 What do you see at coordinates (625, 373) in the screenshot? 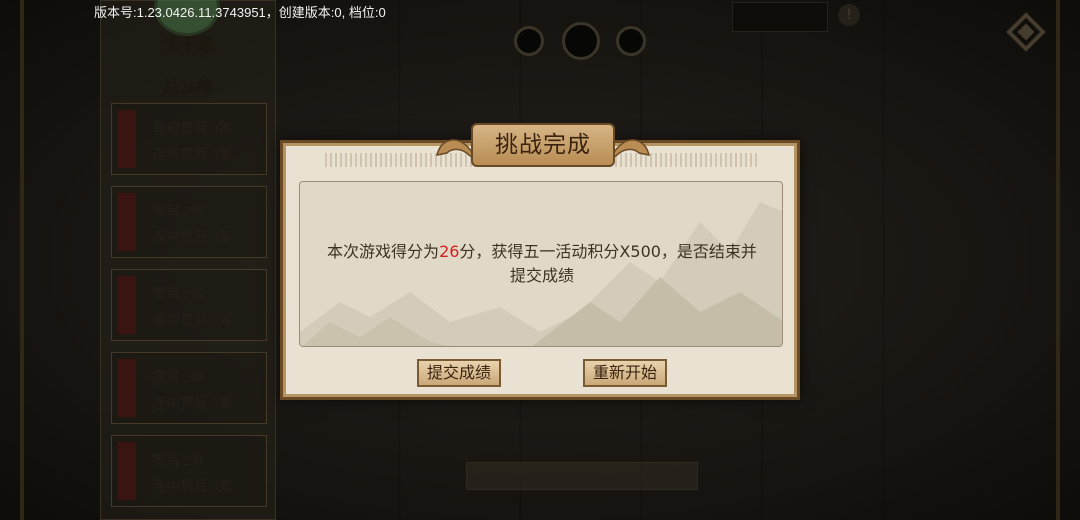
I see `restart-button: 重新开始` at bounding box center [625, 373].